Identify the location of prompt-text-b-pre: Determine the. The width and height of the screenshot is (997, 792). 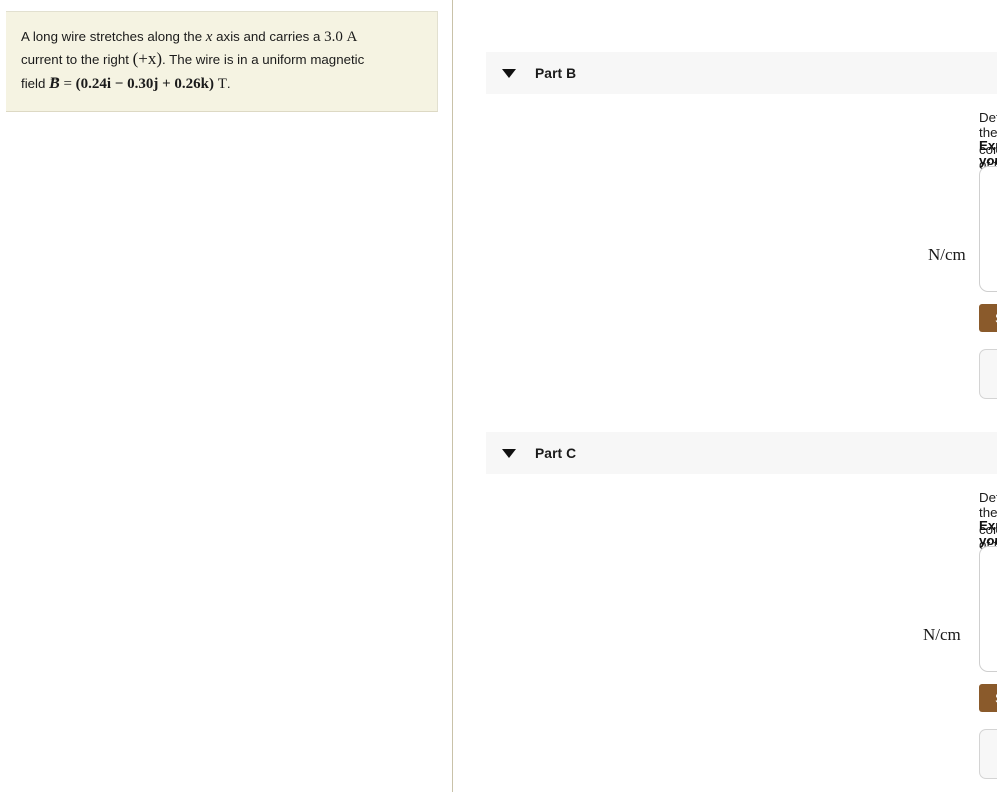
(988, 125).